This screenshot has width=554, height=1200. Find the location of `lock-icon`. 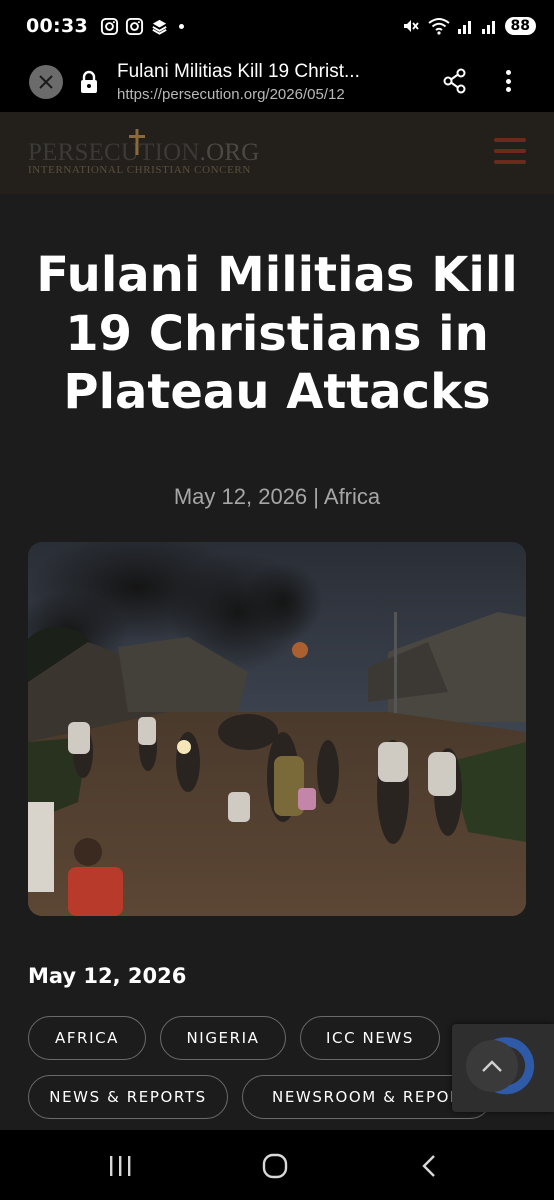

lock-icon is located at coordinates (89, 82).